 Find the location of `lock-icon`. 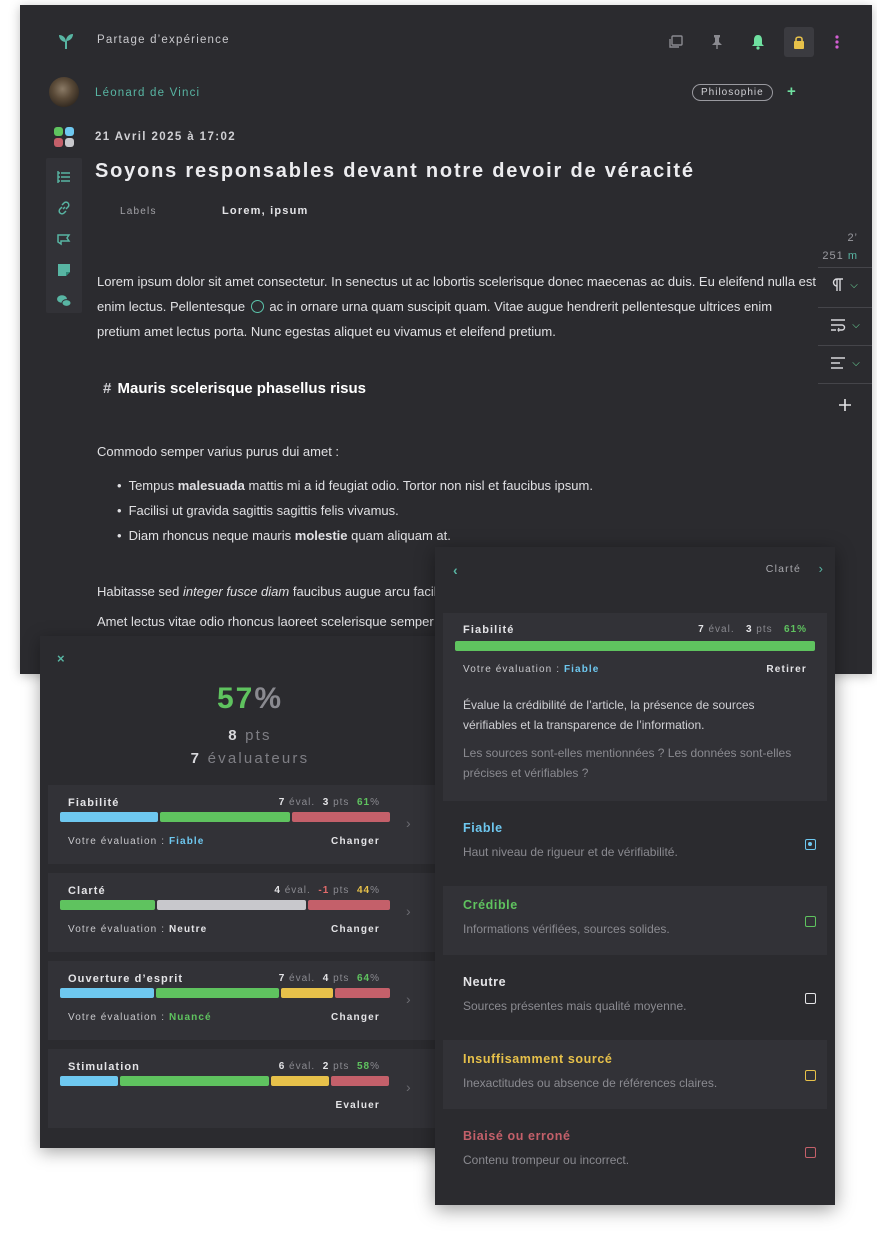

lock-icon is located at coordinates (799, 42).